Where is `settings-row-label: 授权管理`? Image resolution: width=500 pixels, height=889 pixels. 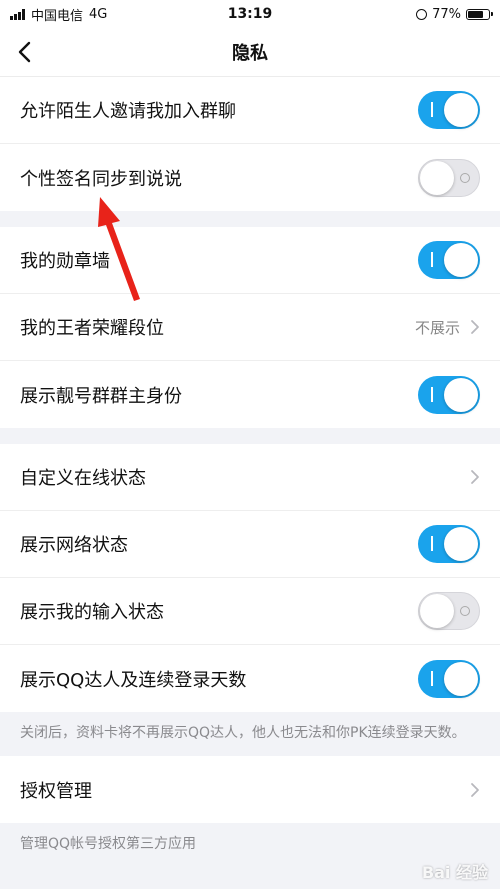
settings-row-label: 授权管理 is located at coordinates (56, 791).